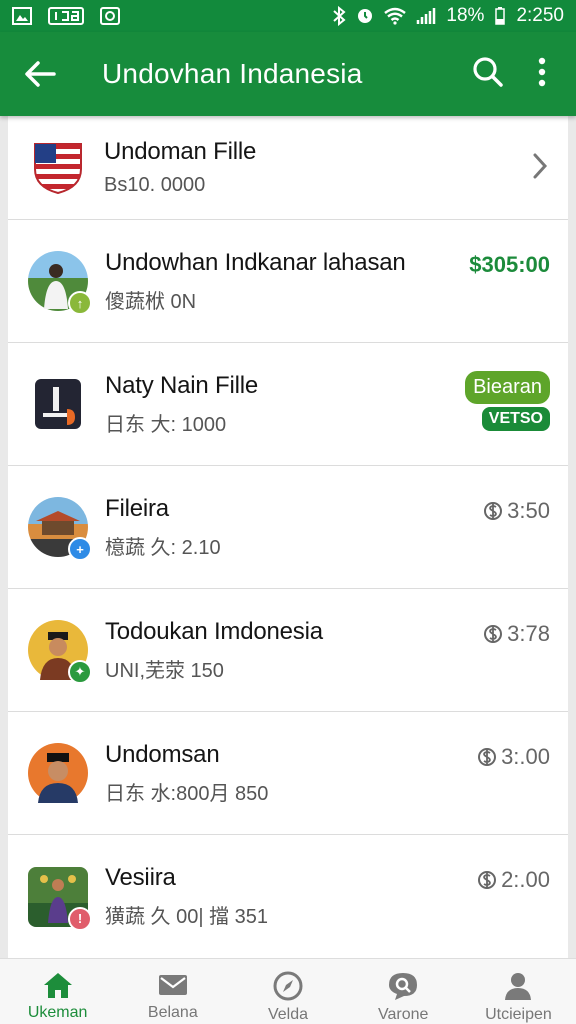 The width and height of the screenshot is (576, 1024). I want to click on status-bar: 18% 2:250, so click(288, 16).